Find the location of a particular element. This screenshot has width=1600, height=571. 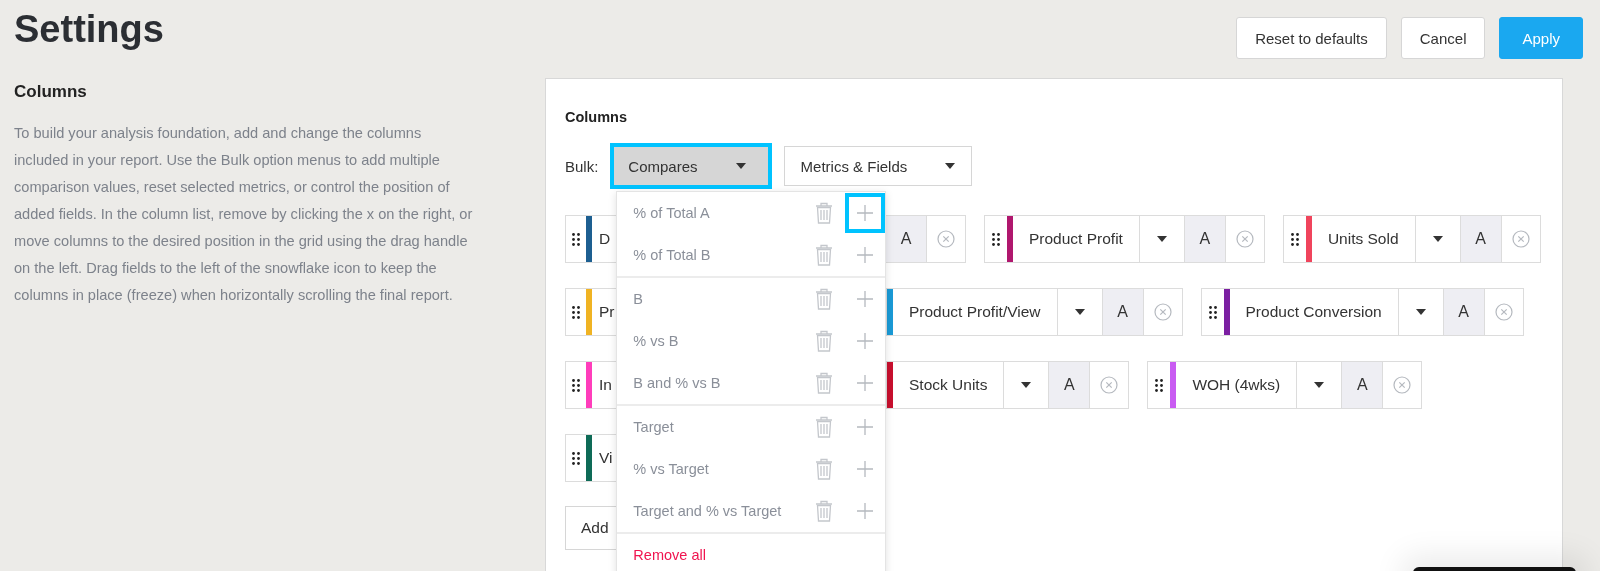

column-name: WOH (4wks) is located at coordinates (1236, 385).